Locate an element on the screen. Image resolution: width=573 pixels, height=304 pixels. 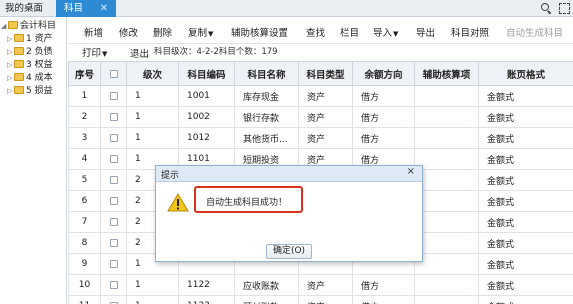
tree-item-liabilities: ▷ 2 负债 is located at coordinates (30, 52).